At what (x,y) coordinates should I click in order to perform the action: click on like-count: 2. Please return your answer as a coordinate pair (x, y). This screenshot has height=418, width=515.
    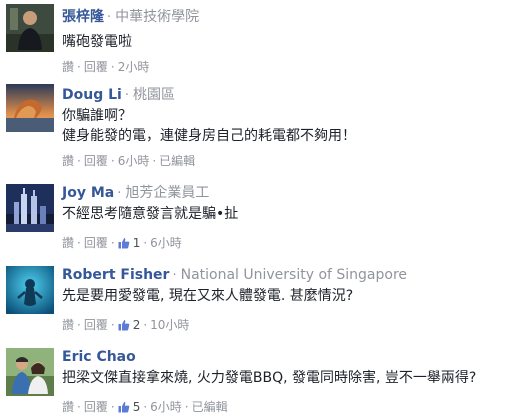
    Looking at the image, I should click on (137, 325).